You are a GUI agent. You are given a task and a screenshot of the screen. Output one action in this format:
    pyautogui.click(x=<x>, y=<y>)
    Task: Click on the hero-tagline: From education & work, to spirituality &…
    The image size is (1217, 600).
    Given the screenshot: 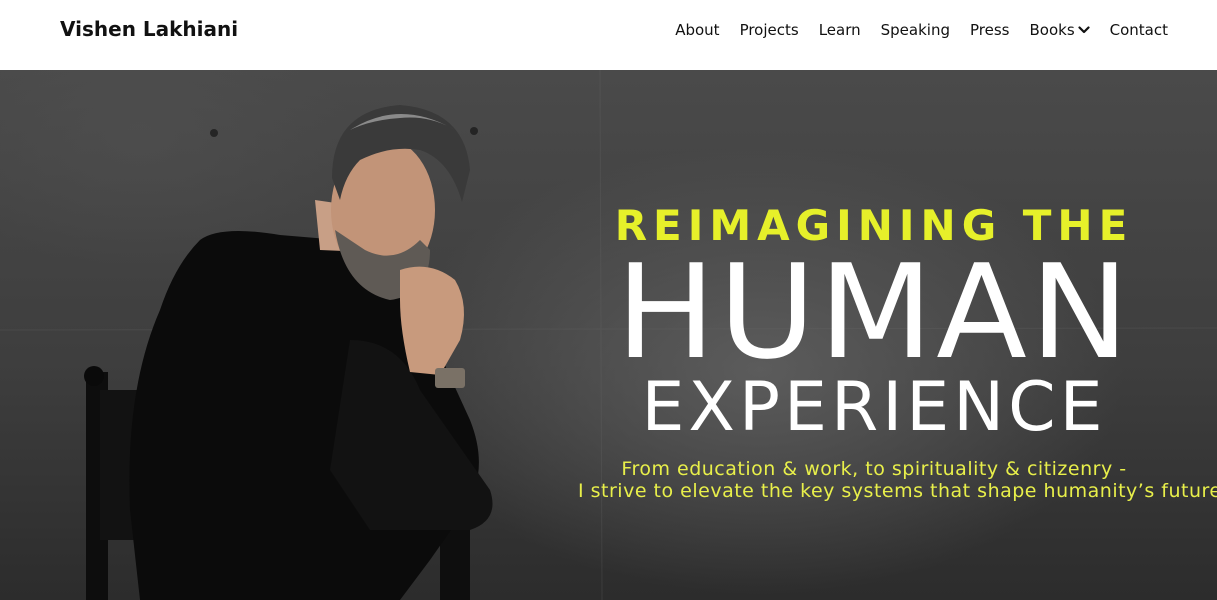 What is the action you would take?
    pyautogui.click(x=897, y=480)
    